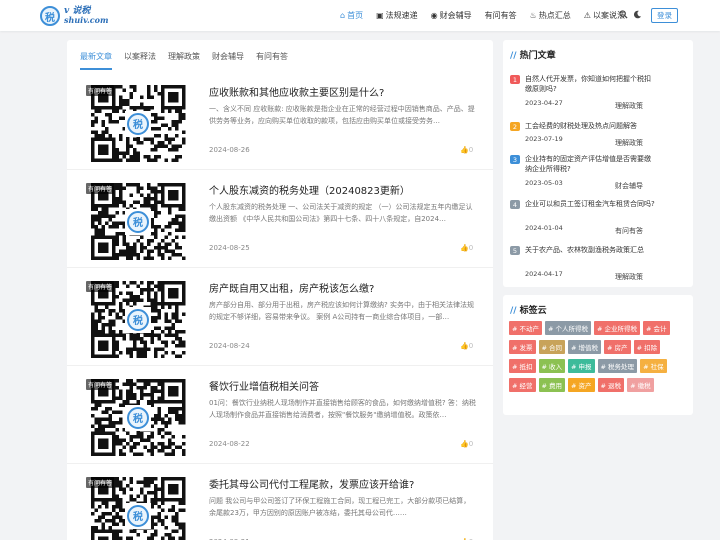 The width and height of the screenshot is (720, 540). Describe the element at coordinates (617, 347) in the screenshot. I see `tag-item: # 房产` at that location.